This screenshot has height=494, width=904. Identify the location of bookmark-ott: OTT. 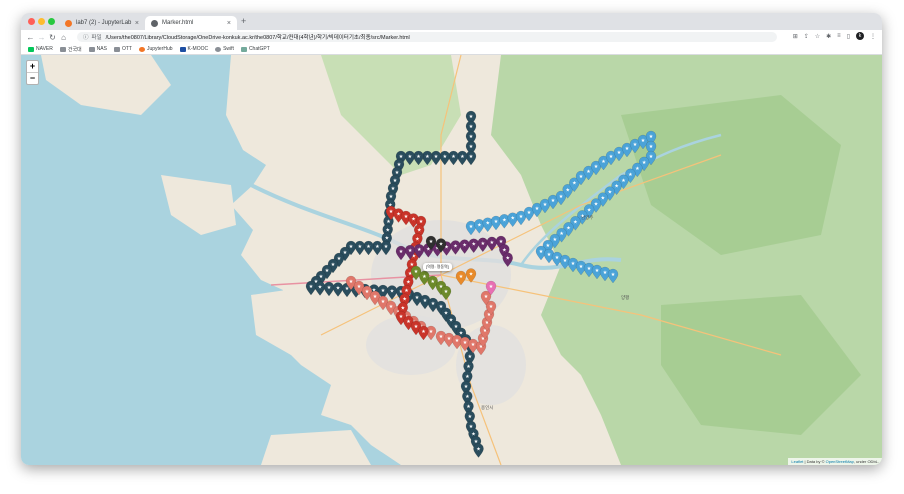
(122, 49).